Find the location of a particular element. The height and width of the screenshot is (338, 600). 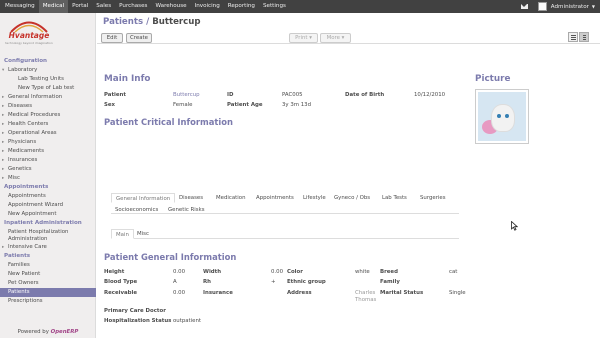

sex-label: Sex is located at coordinates (110, 105).